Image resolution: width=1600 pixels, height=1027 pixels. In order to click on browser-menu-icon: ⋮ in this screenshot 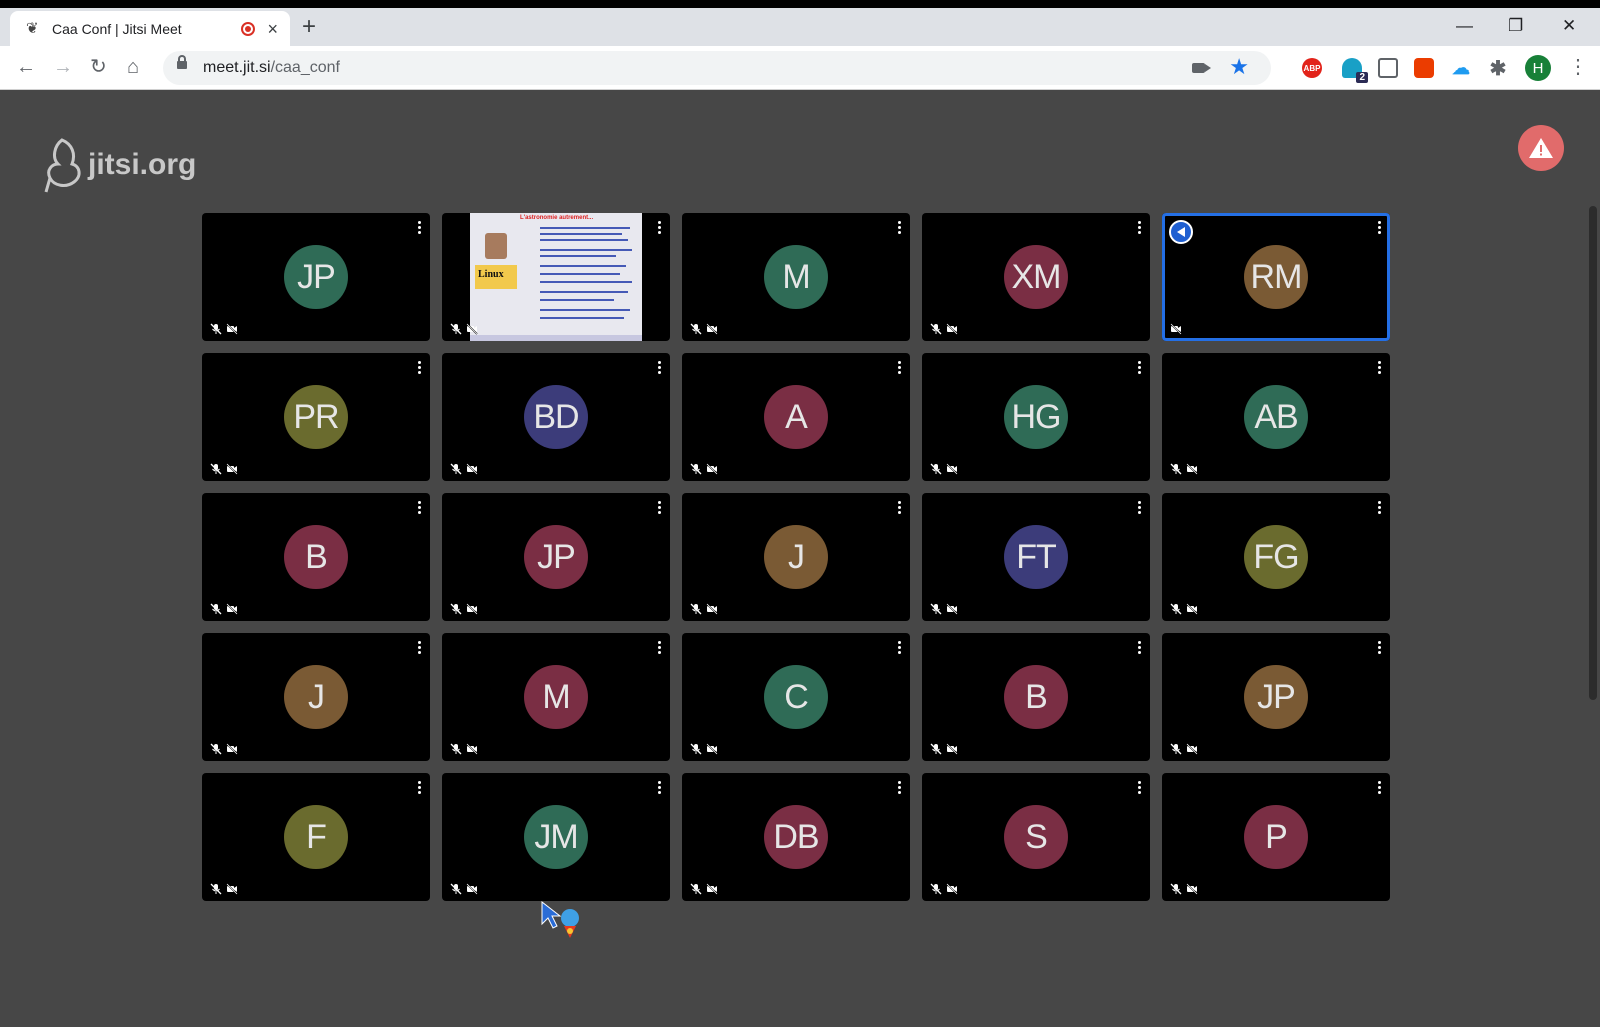, I will do `click(1578, 67)`.